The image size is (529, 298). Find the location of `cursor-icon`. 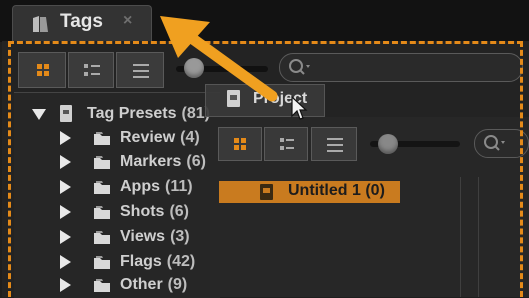

cursor-icon is located at coordinates (299, 109).